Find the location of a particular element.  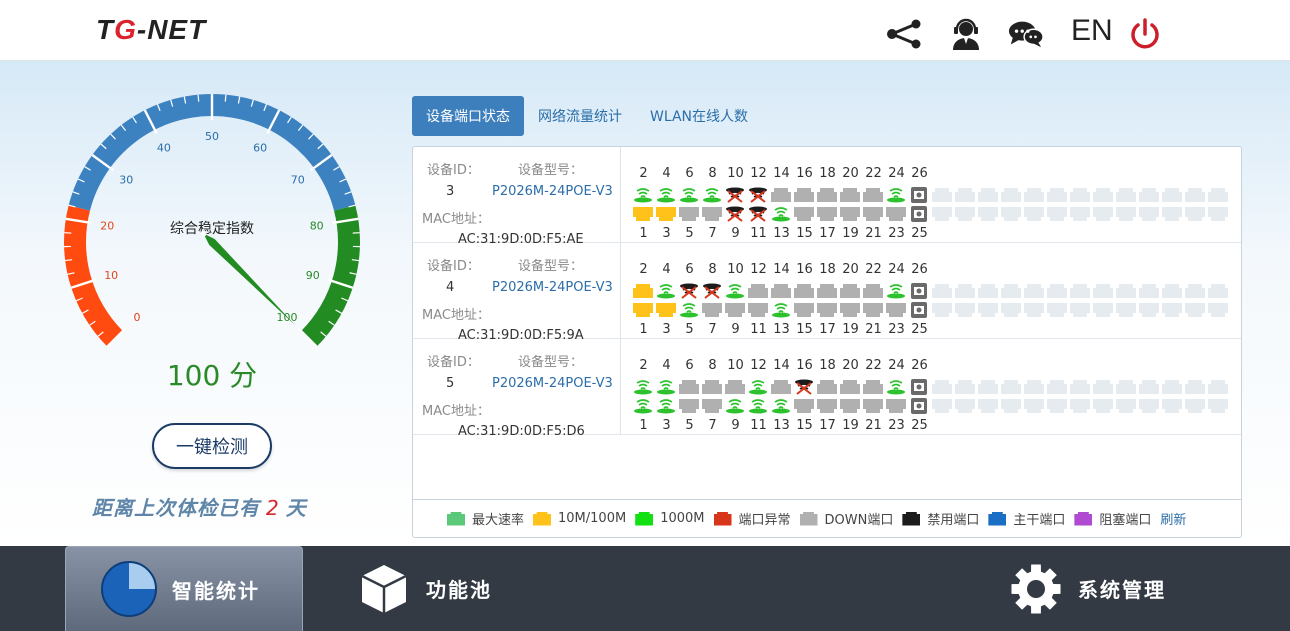

language-toggle: EN is located at coordinates (1092, 31).